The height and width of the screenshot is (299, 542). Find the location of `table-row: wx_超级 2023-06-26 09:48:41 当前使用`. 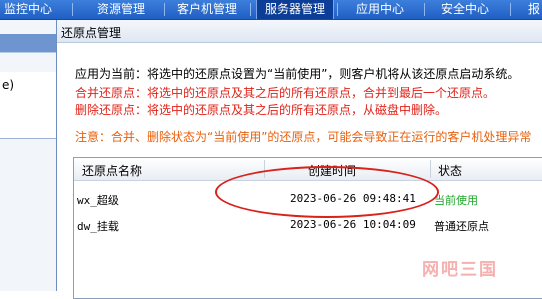

table-row: wx_超级 2023-06-26 09:48:41 当前使用 is located at coordinates (308, 199).